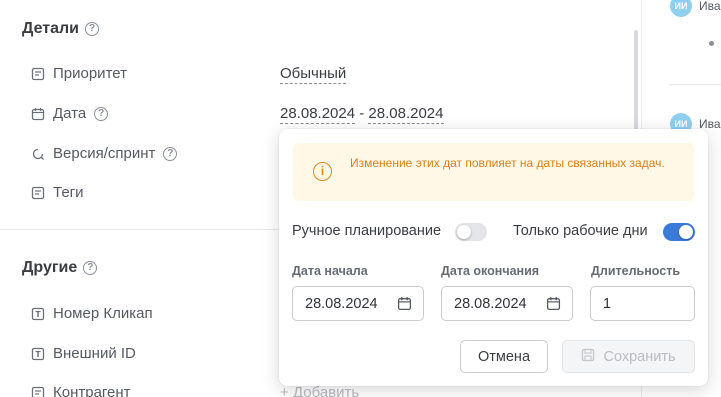 The image size is (721, 397). What do you see at coordinates (313, 74) in the screenshot?
I see `priority-value: Обычный` at bounding box center [313, 74].